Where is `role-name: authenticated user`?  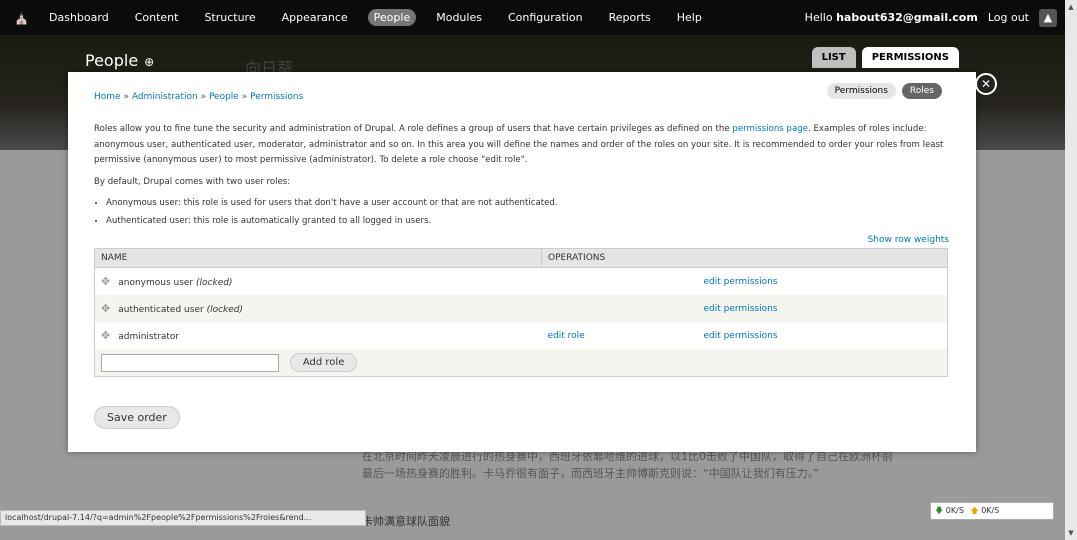
role-name: authenticated user is located at coordinates (161, 310).